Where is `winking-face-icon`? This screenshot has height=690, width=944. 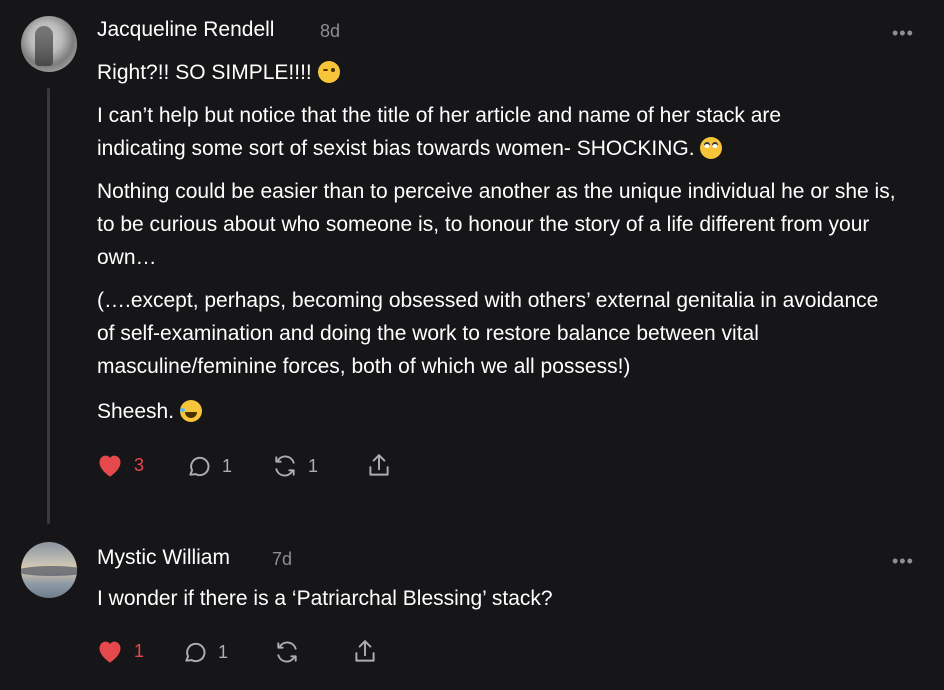 winking-face-icon is located at coordinates (328, 72).